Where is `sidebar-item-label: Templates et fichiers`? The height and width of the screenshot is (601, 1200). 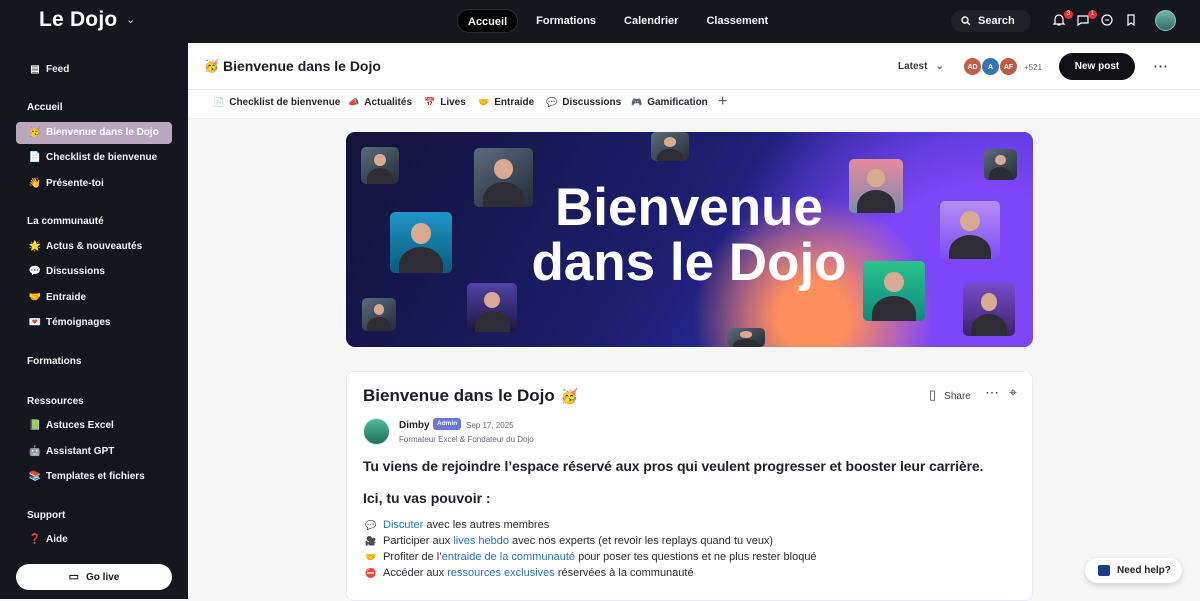 sidebar-item-label: Templates et fichiers is located at coordinates (95, 476).